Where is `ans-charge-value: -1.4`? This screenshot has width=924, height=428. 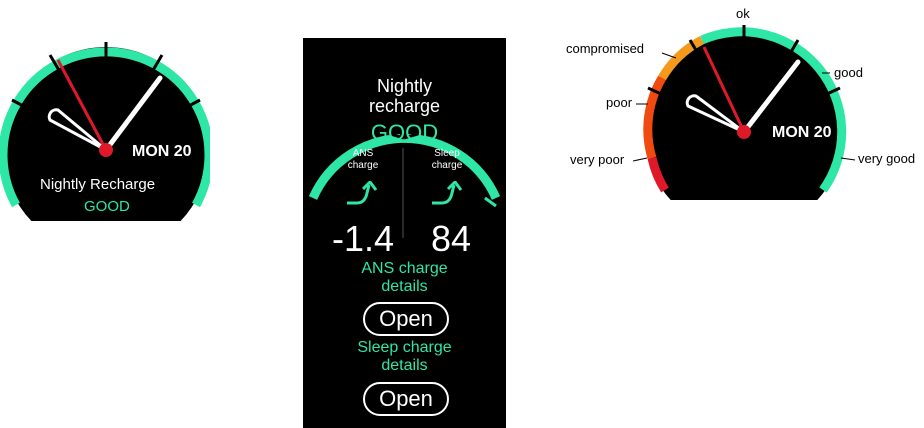
ans-charge-value: -1.4 is located at coordinates (363, 238).